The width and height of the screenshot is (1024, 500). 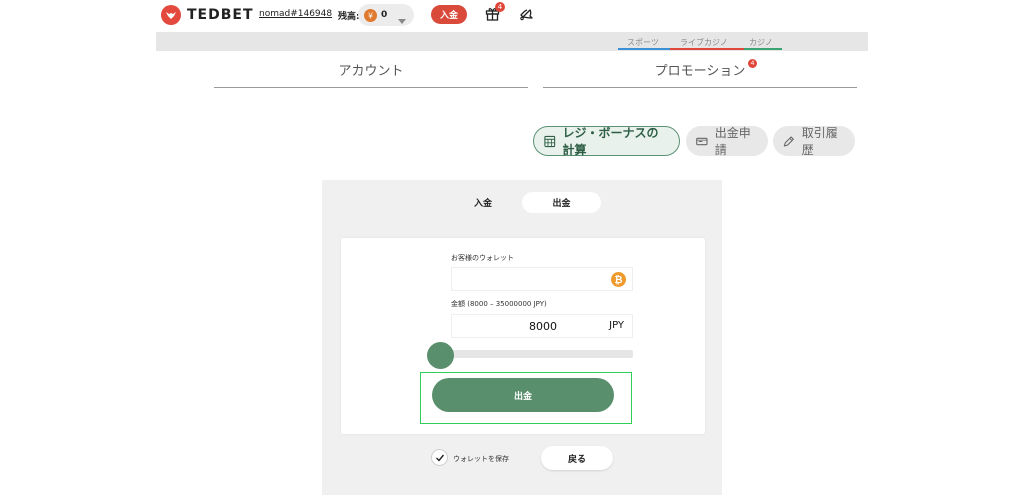 I want to click on logo: TEDBET, so click(x=207, y=15).